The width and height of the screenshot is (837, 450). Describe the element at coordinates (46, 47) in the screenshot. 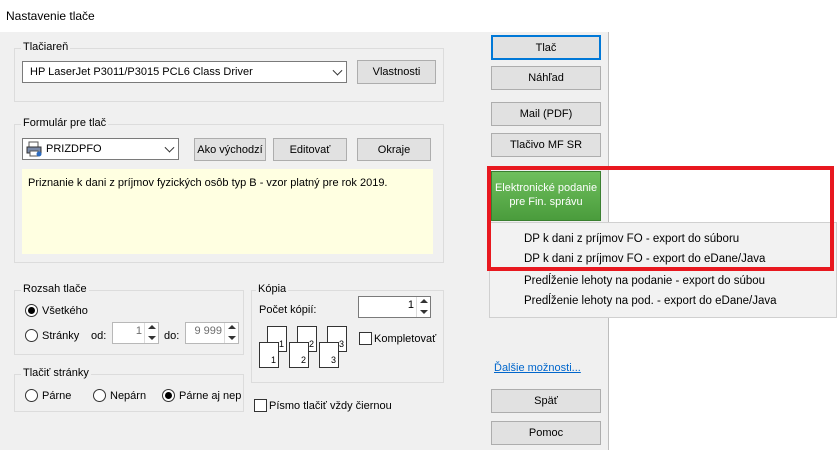

I see `printer-group-label: Tlačiareň` at that location.